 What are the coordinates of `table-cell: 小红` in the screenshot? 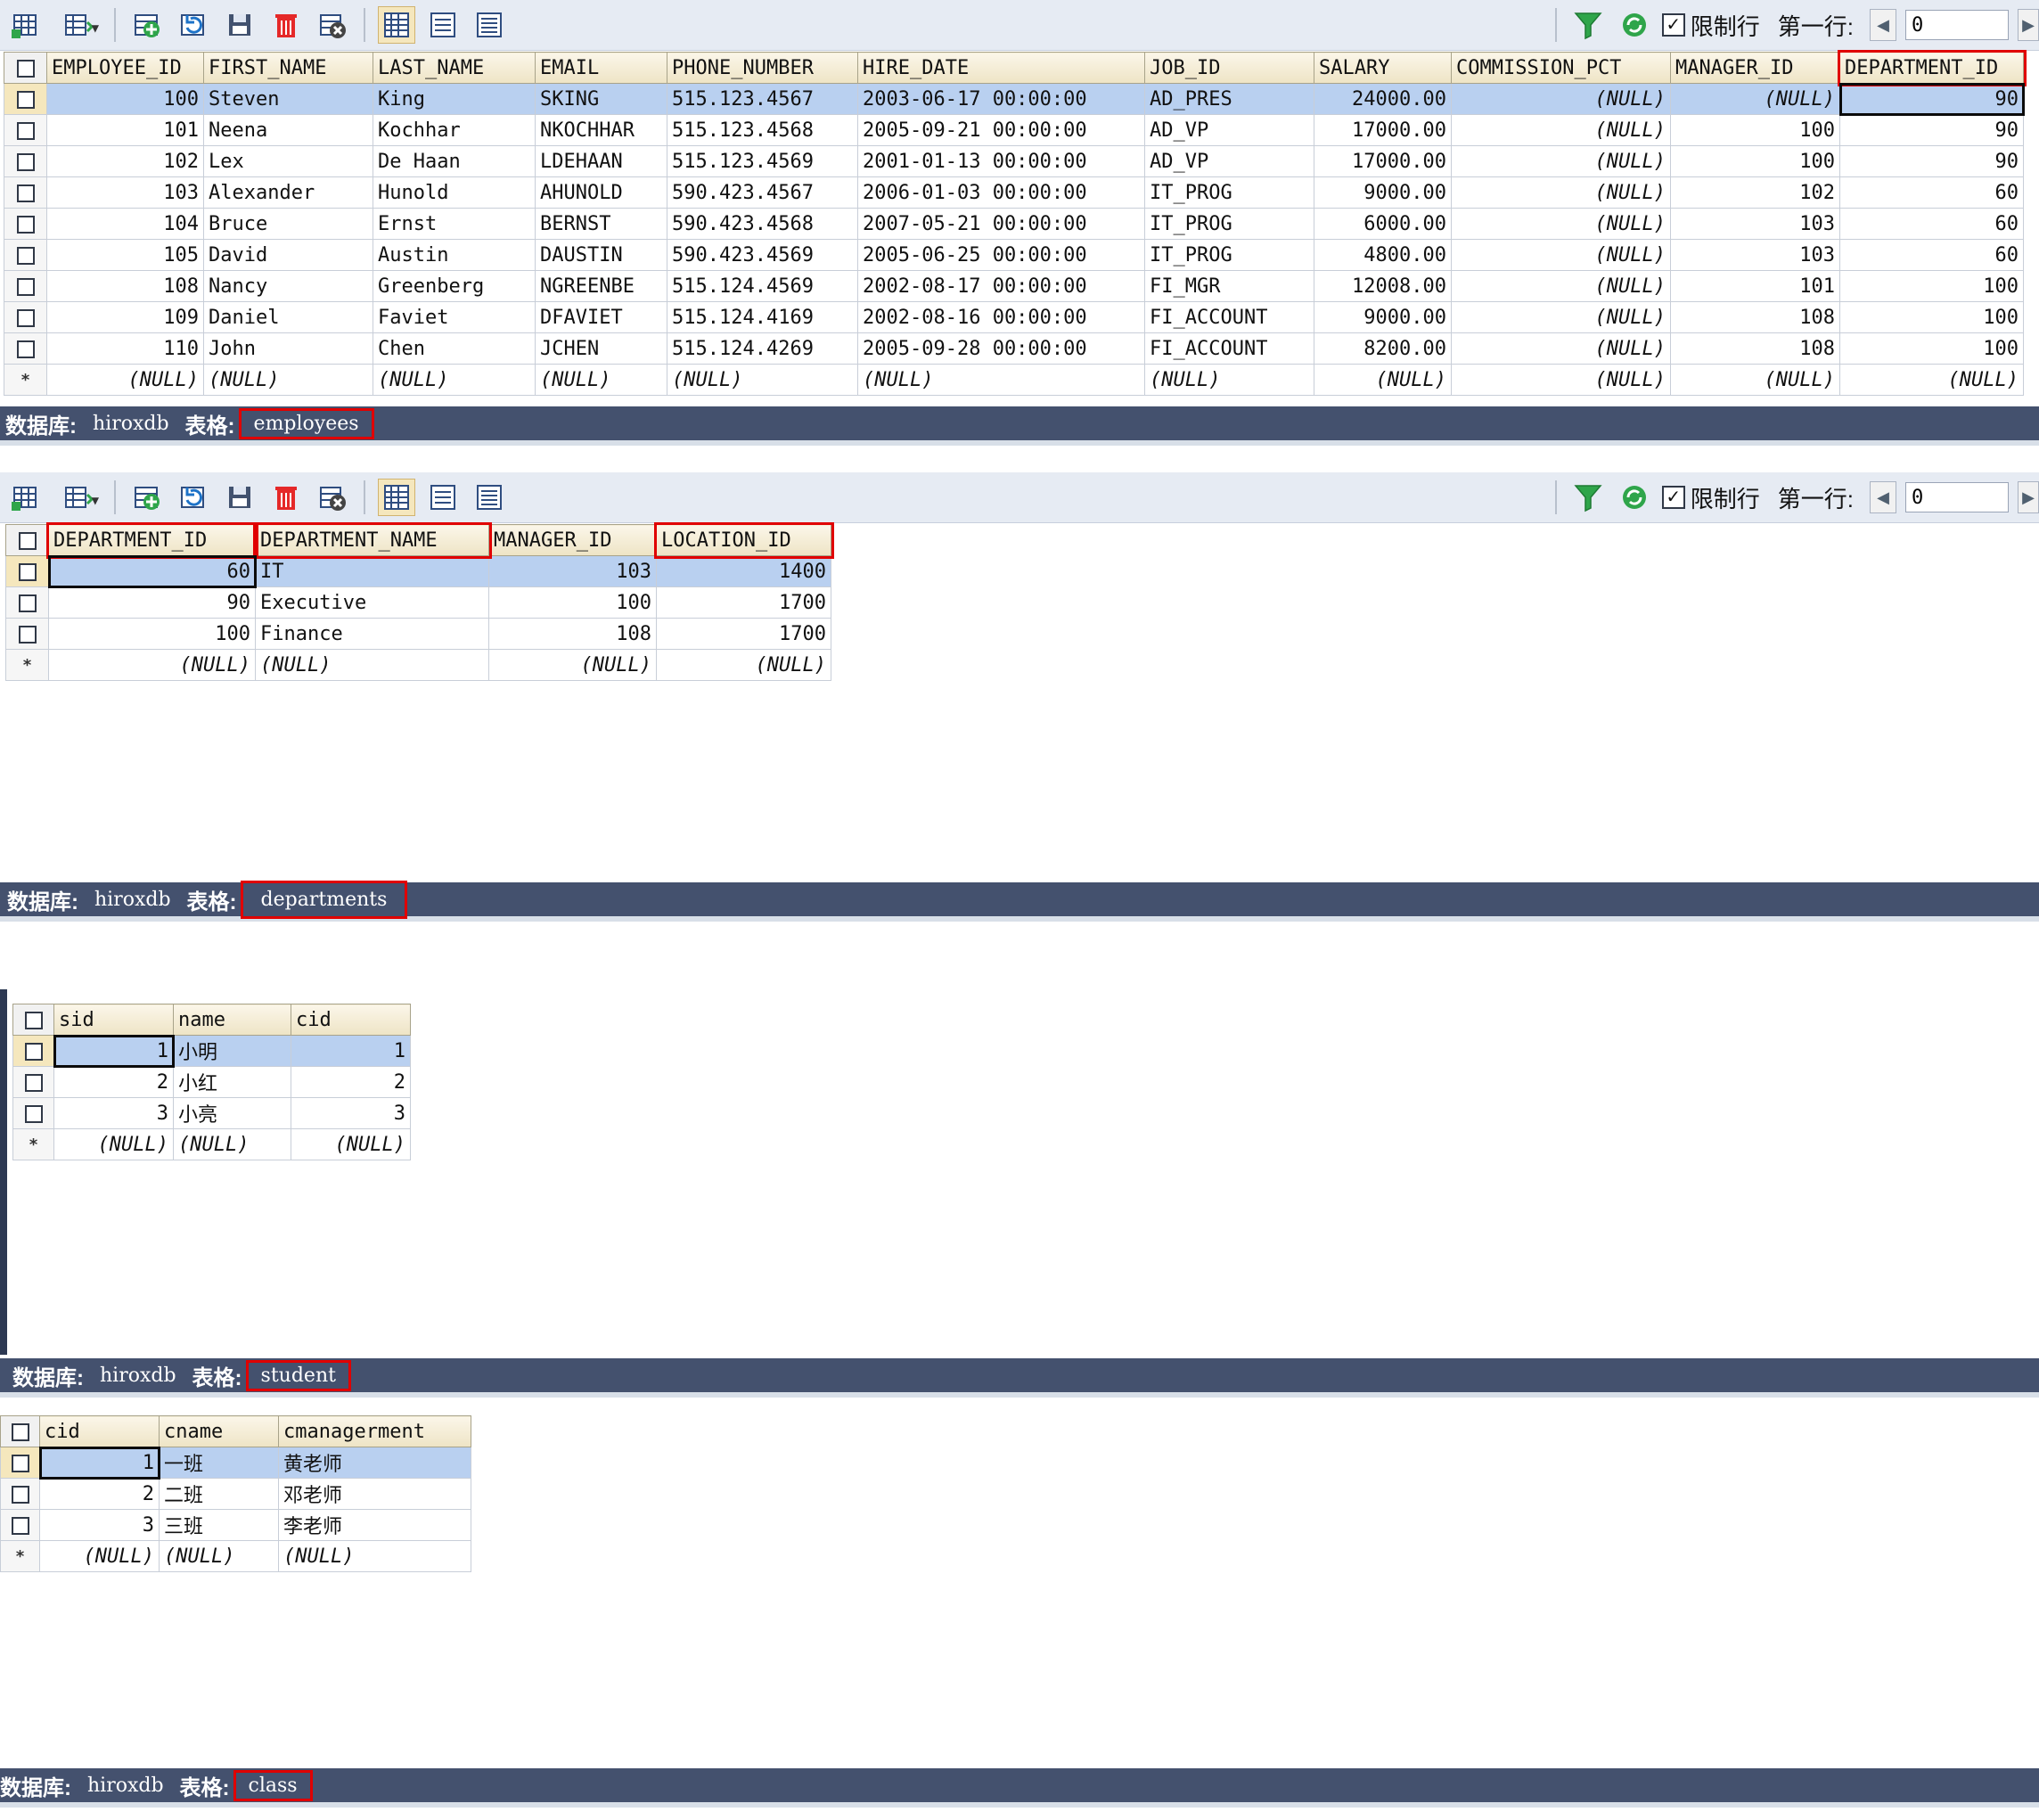 It's located at (232, 1082).